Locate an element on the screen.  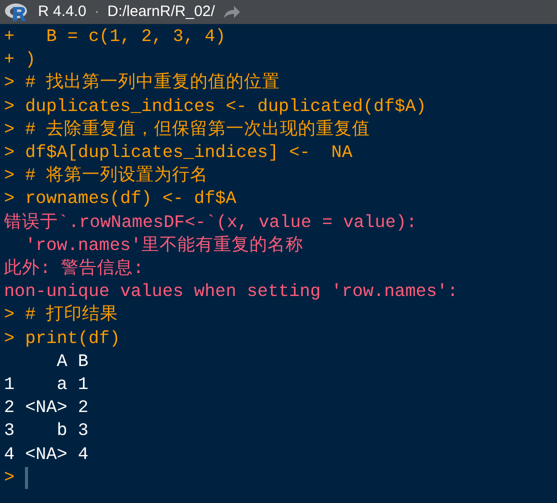
console-output-line: A B is located at coordinates (72, 362).